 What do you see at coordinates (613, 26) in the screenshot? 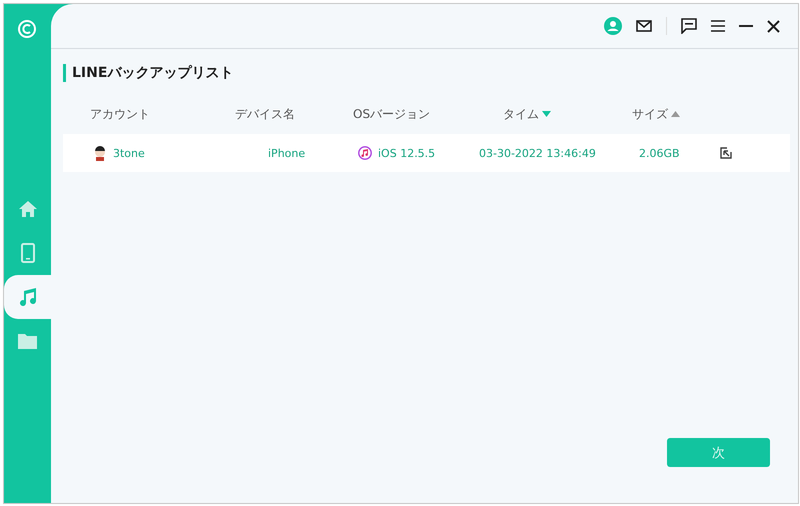
I see `user-icon` at bounding box center [613, 26].